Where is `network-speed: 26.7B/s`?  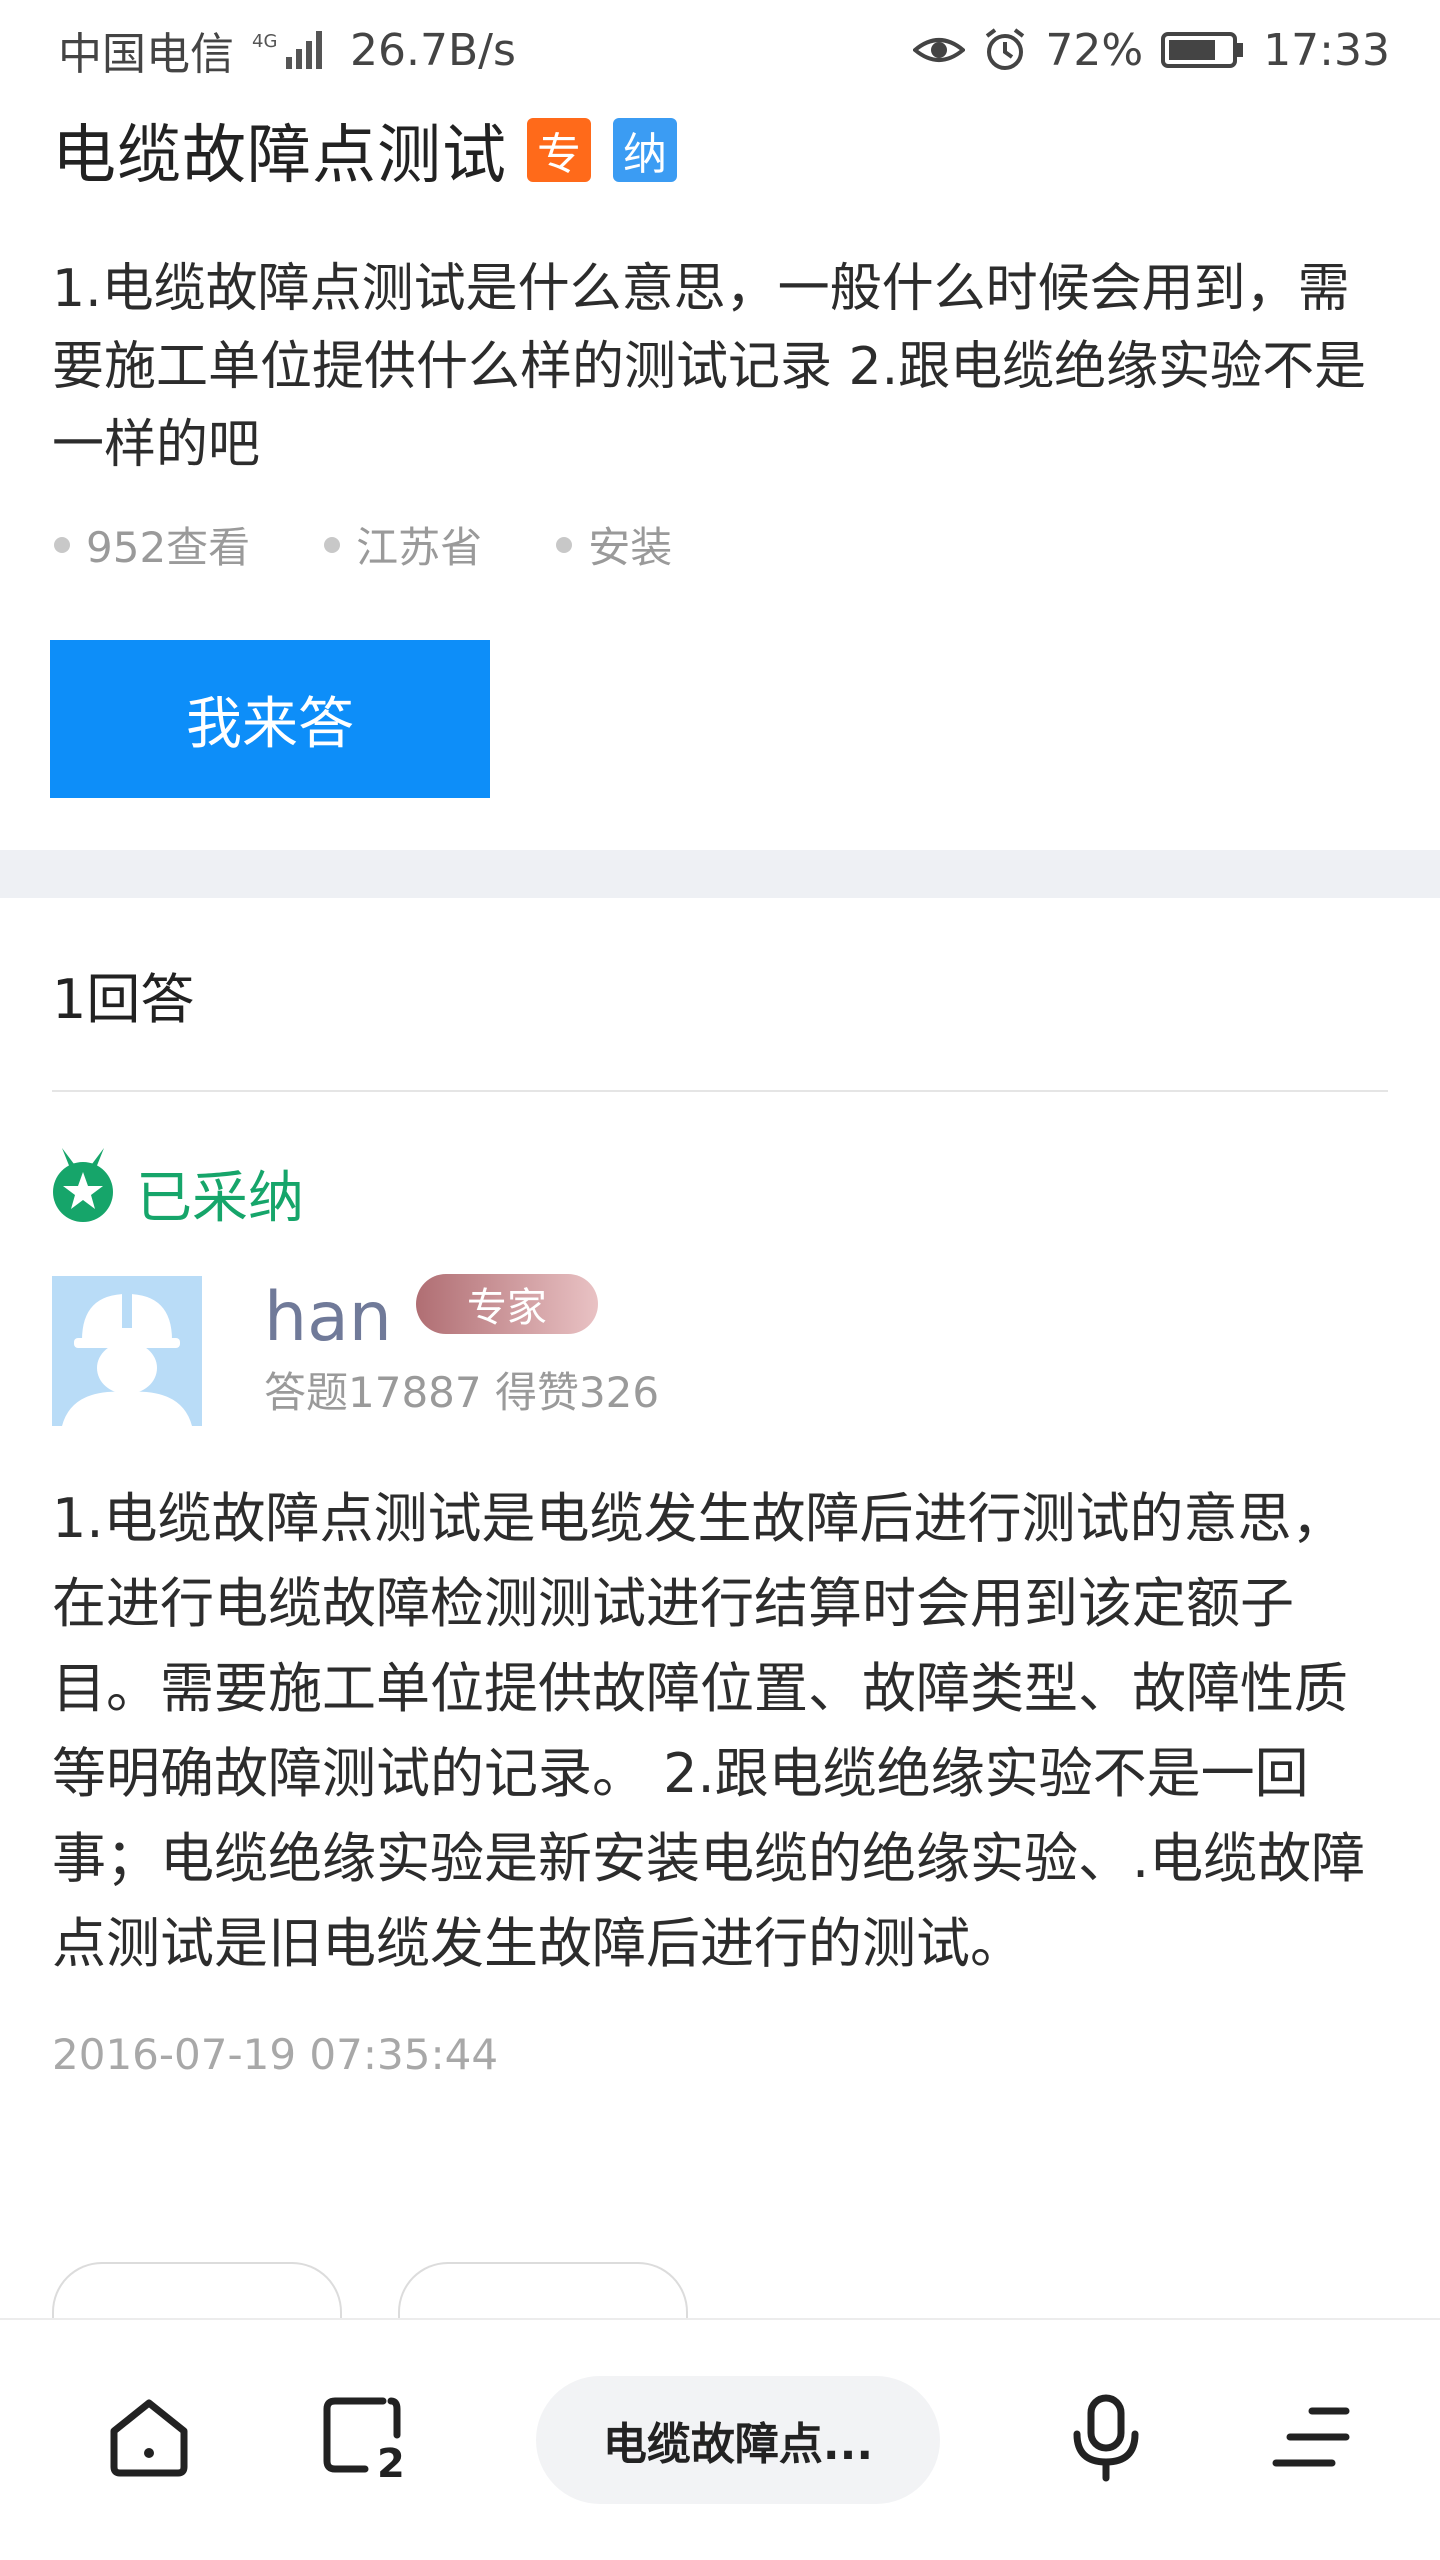 network-speed: 26.7B/s is located at coordinates (433, 50).